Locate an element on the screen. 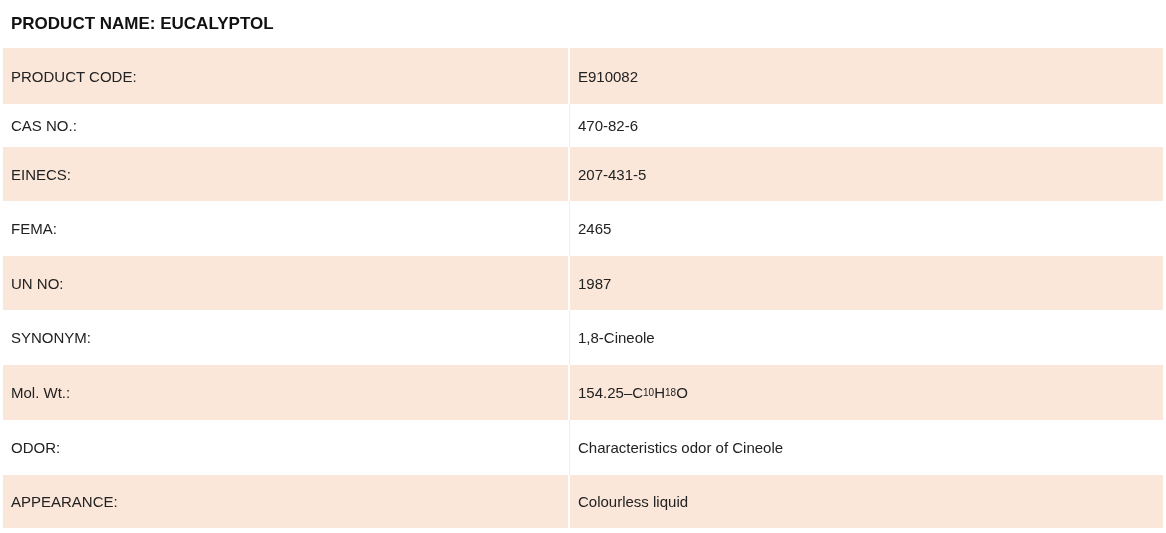 This screenshot has height=533, width=1166. table-cell: E910082 is located at coordinates (866, 76).